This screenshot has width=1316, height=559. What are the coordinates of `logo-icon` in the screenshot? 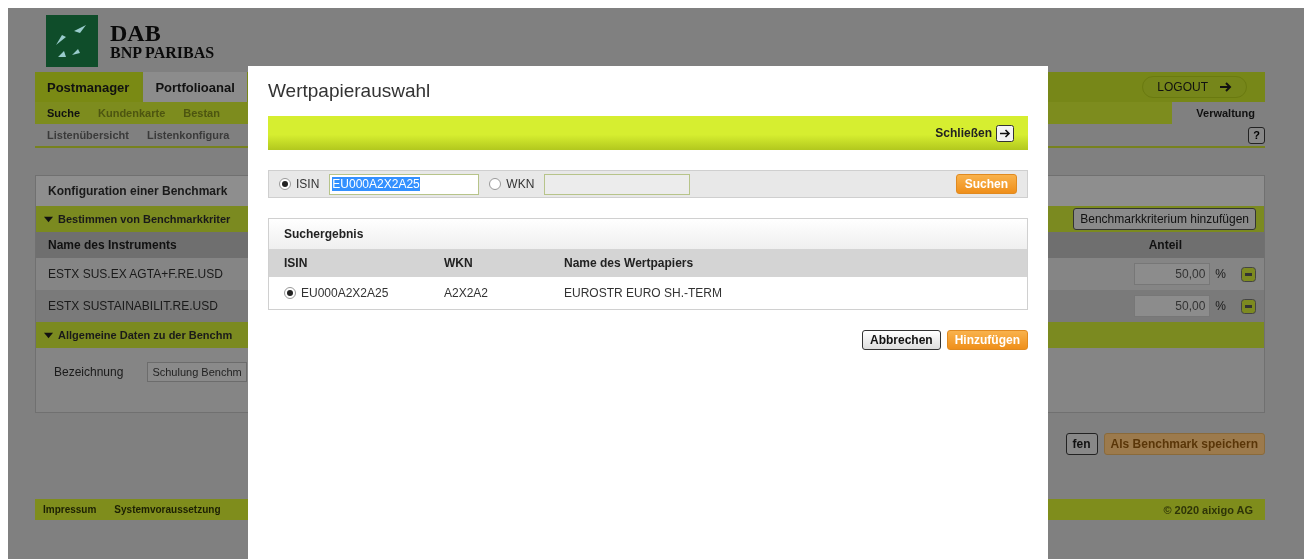 It's located at (72, 41).